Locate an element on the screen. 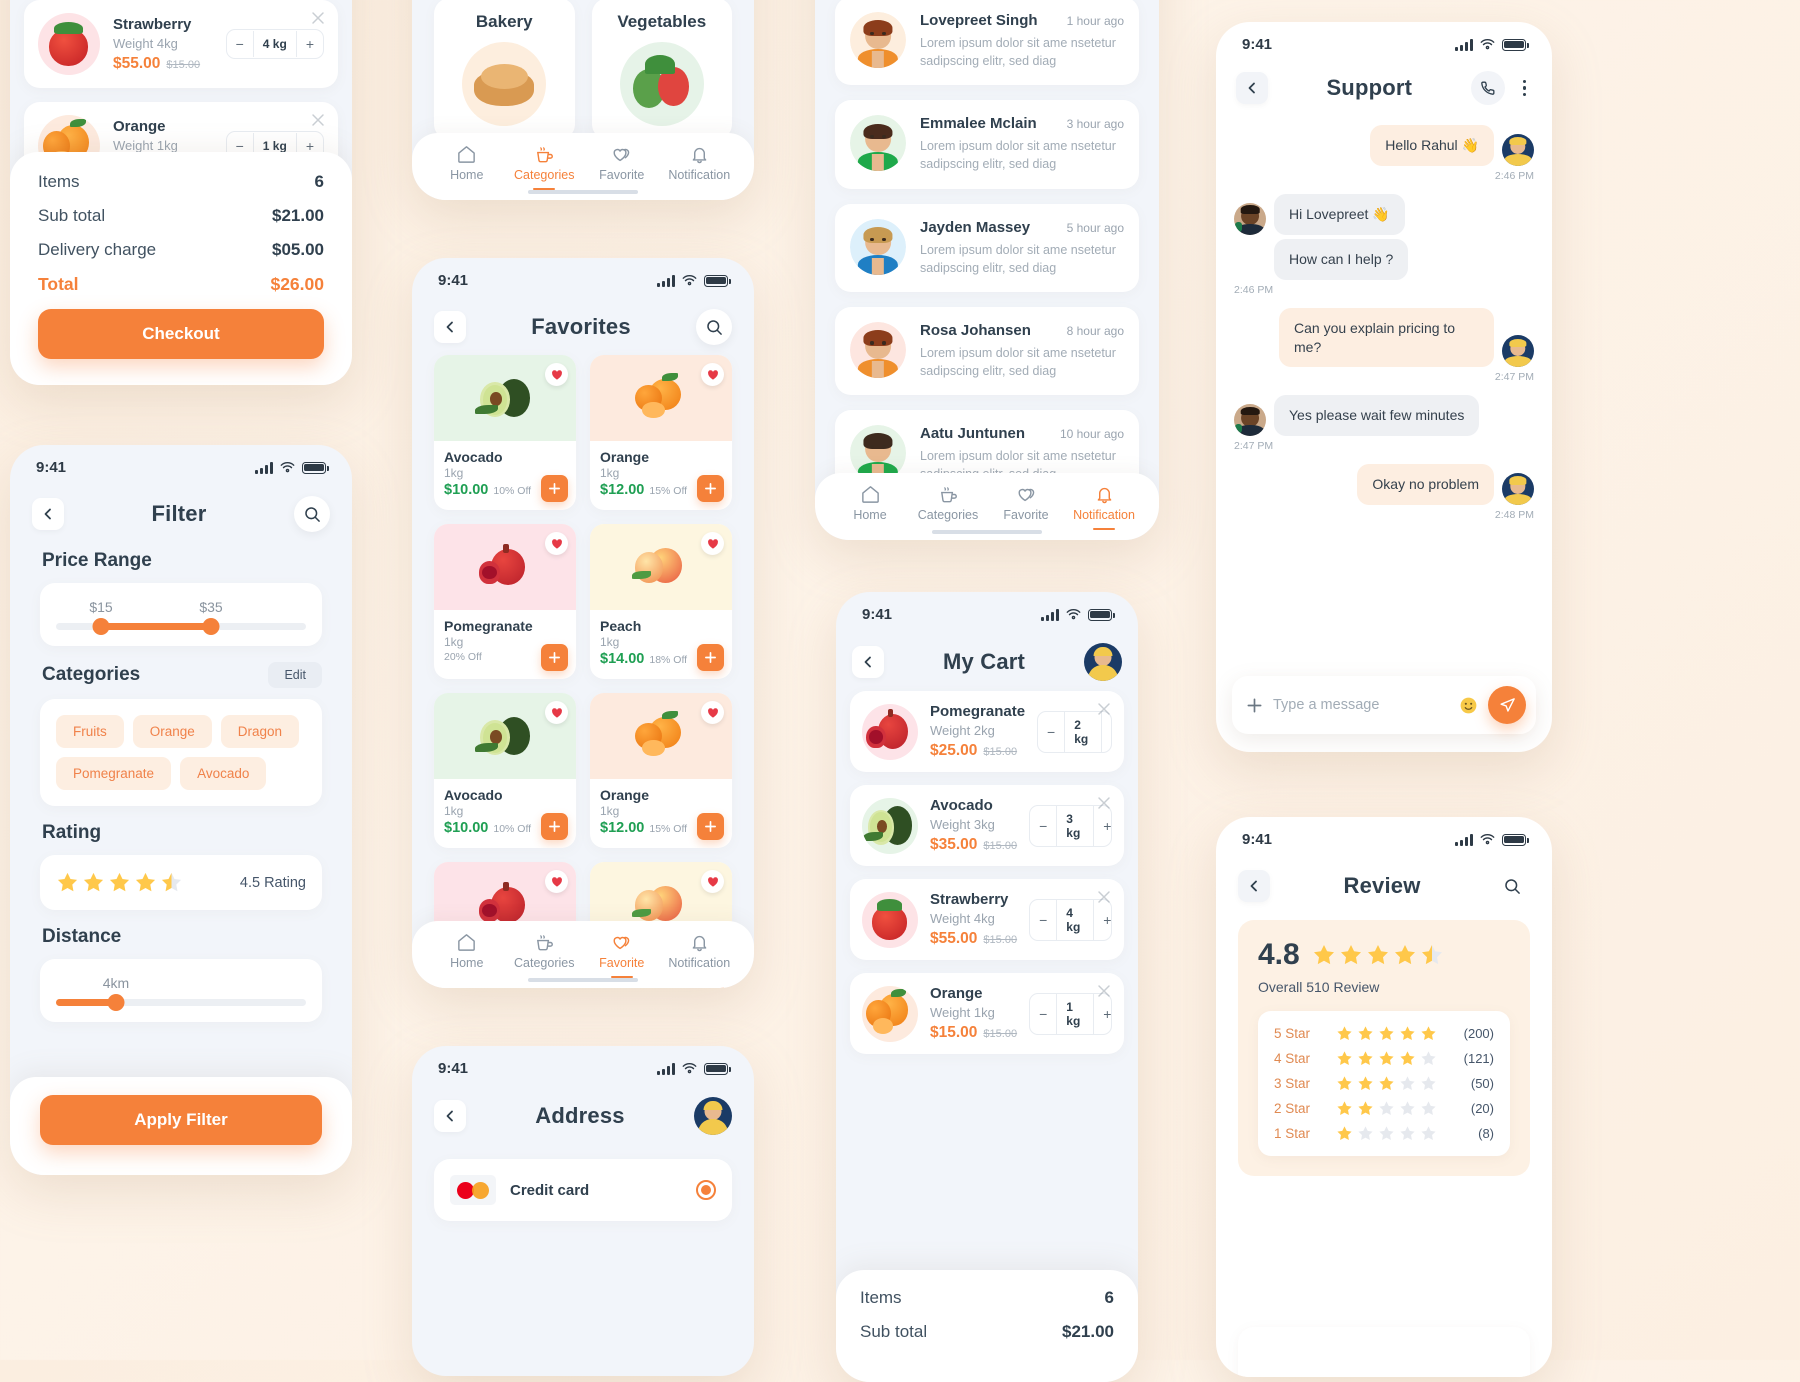  category-chip: Avocado is located at coordinates (223, 773).